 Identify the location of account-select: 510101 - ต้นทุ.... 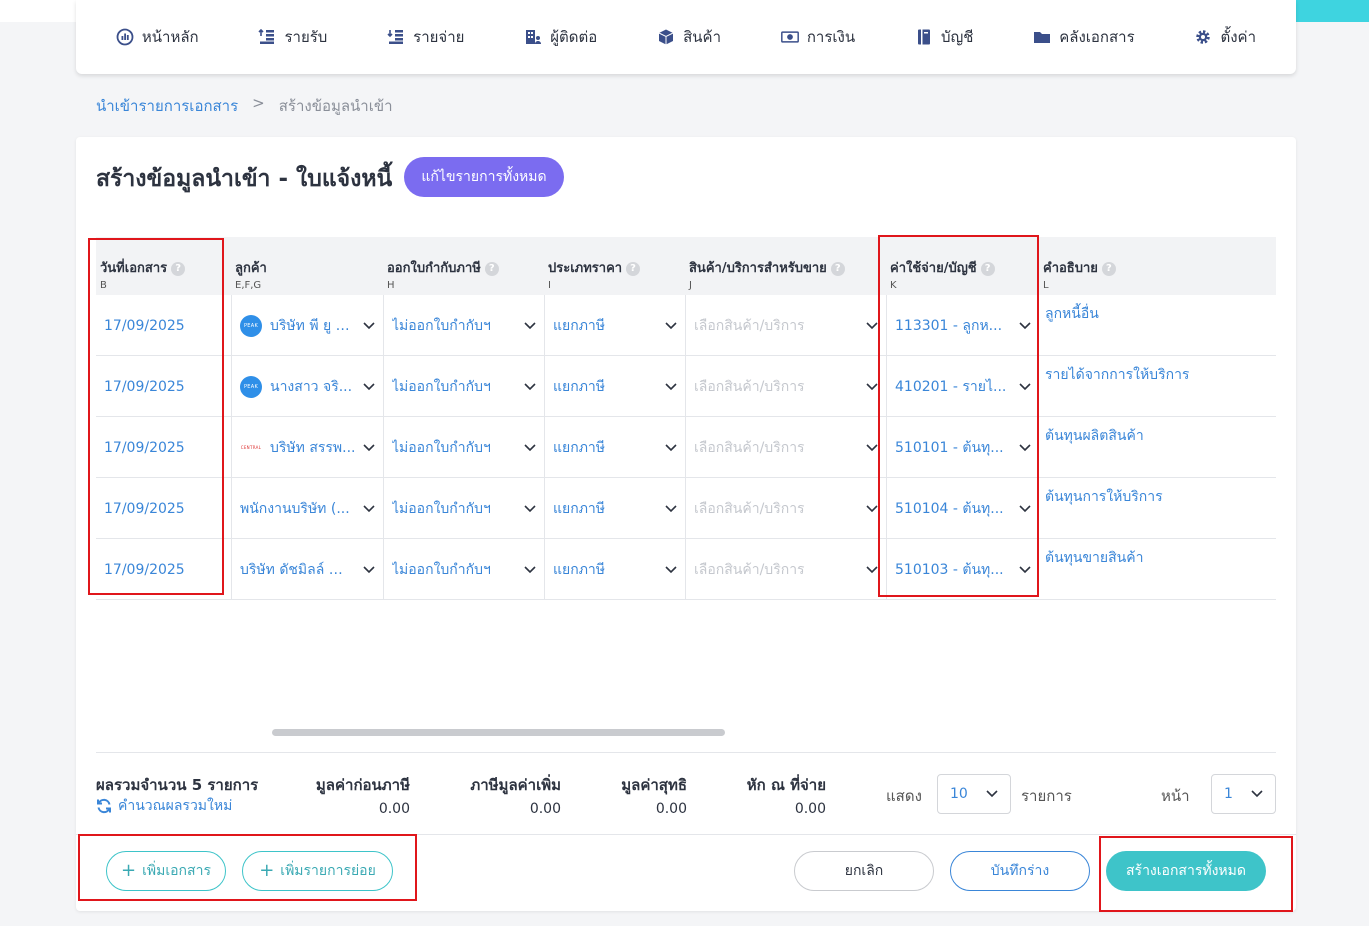
(962, 447).